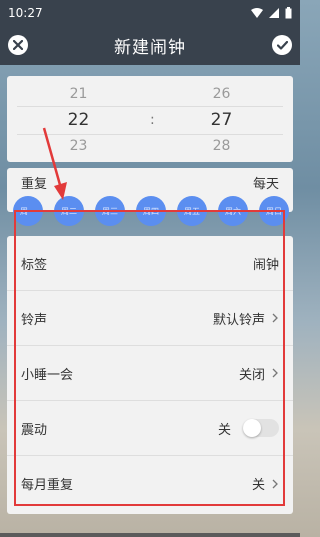 This screenshot has height=537, width=320. Describe the element at coordinates (110, 211) in the screenshot. I see `day-toggle-wed: 周三` at that location.